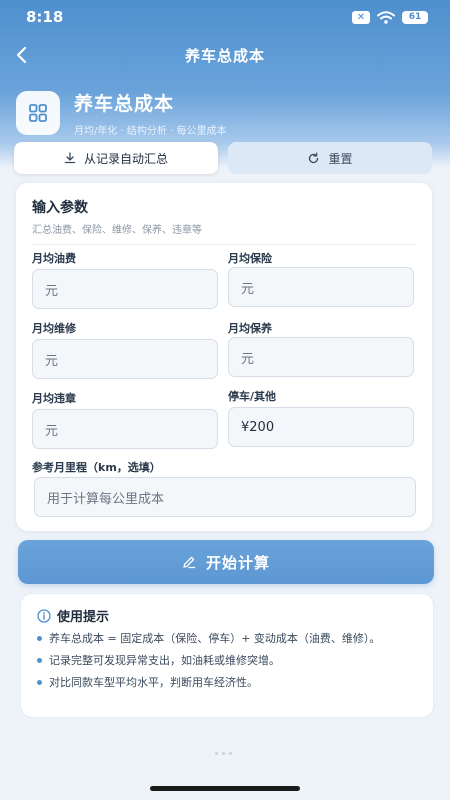 This screenshot has width=450, height=800. Describe the element at coordinates (124, 104) in the screenshot. I see `hero-title: 养车总成本` at that location.